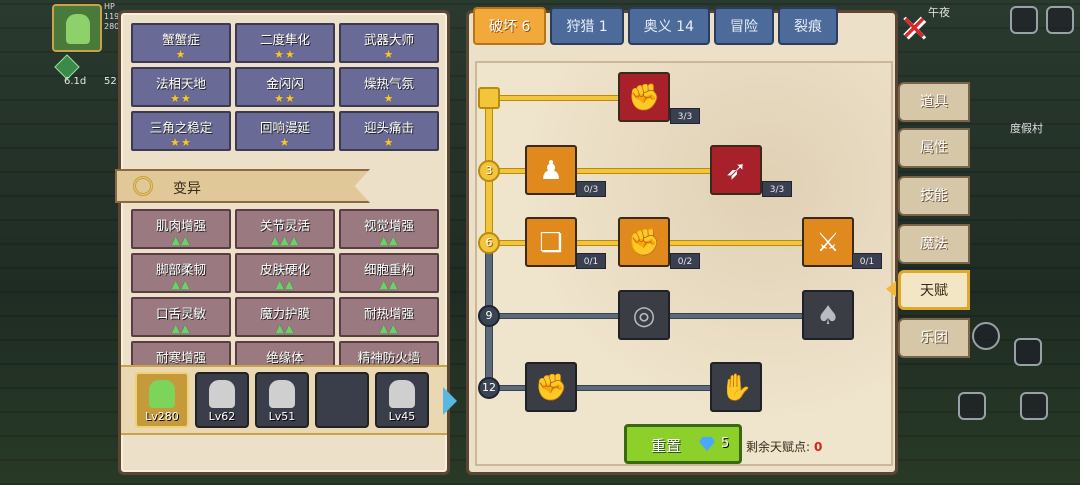  I want to click on mutation-cell: 皮肤硬化 ▲▲, so click(285, 273).